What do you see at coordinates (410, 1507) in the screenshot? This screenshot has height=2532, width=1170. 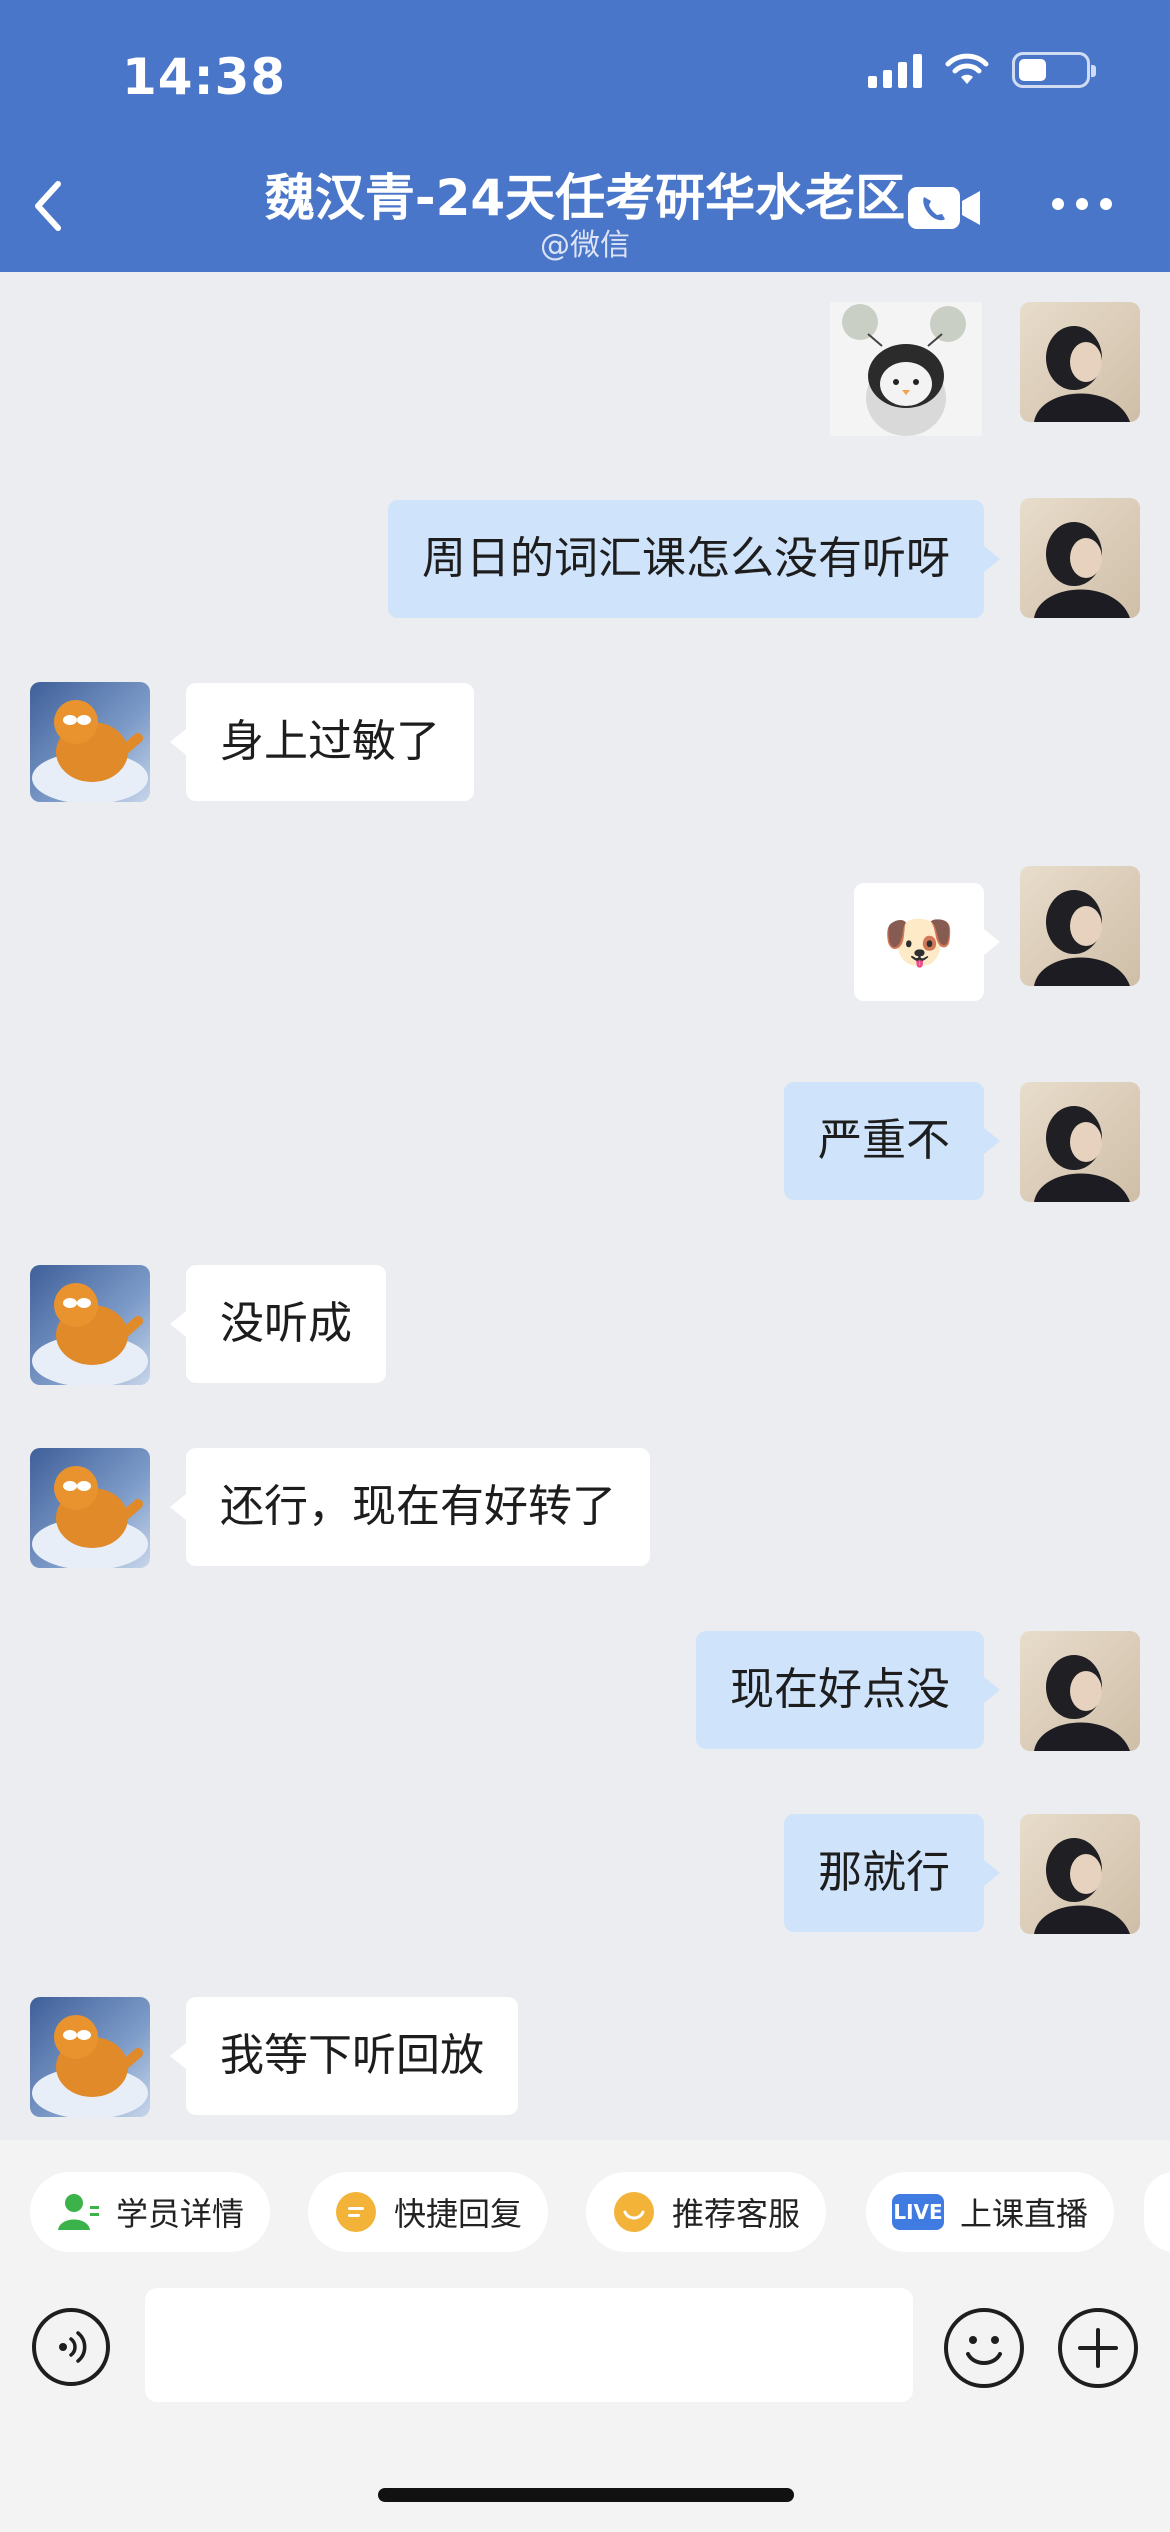 I see `message-bubble-contact: 还行，现在有好转了` at bounding box center [410, 1507].